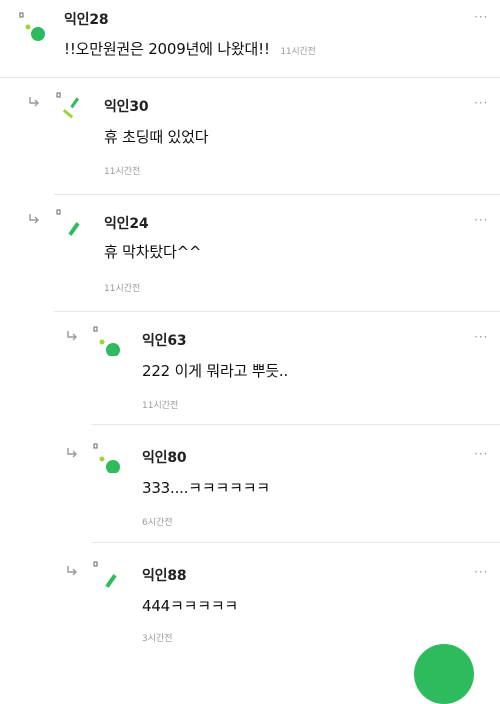 This screenshot has width=500, height=704. Describe the element at coordinates (126, 223) in the screenshot. I see `comment-author: 익인24` at that location.